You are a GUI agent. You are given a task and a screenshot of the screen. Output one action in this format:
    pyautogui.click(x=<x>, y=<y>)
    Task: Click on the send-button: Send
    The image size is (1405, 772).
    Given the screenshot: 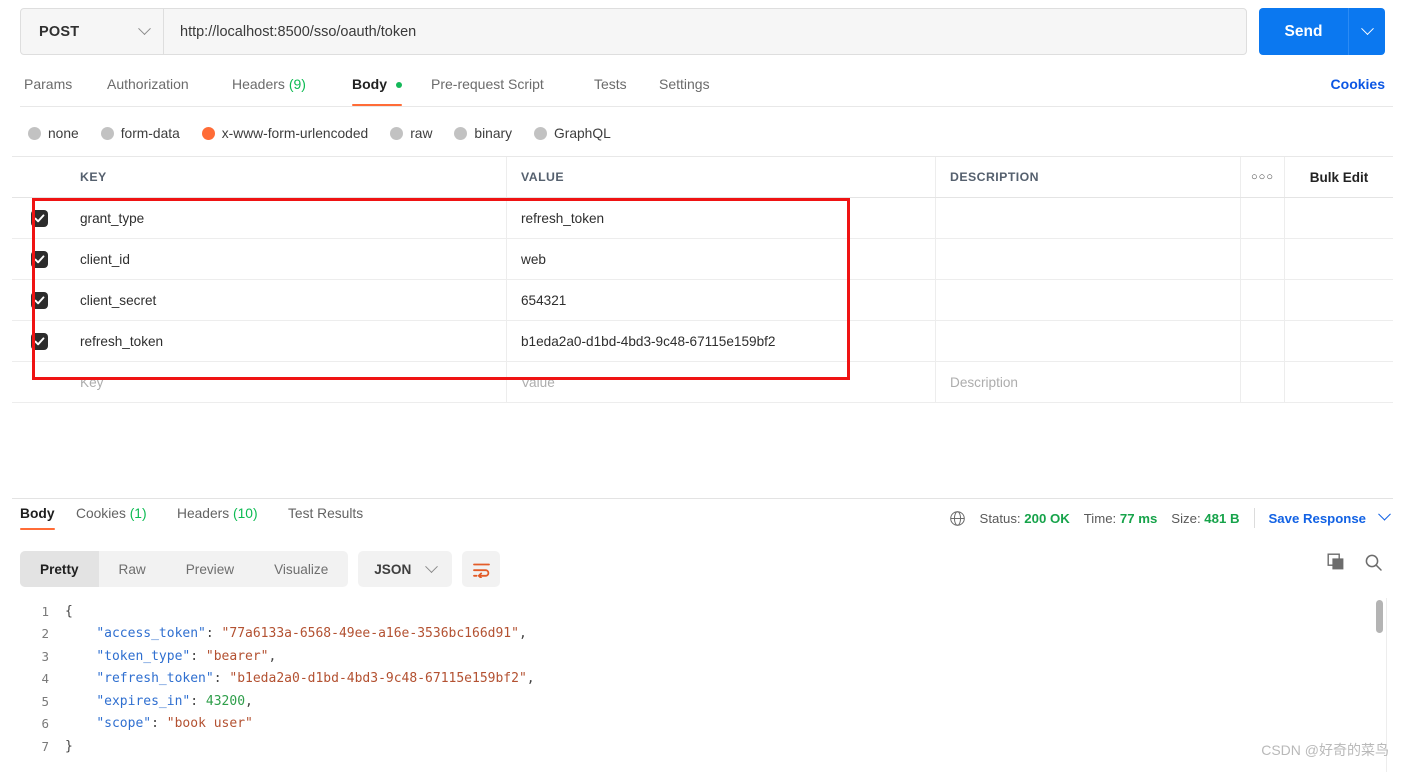 What is the action you would take?
    pyautogui.click(x=1322, y=31)
    